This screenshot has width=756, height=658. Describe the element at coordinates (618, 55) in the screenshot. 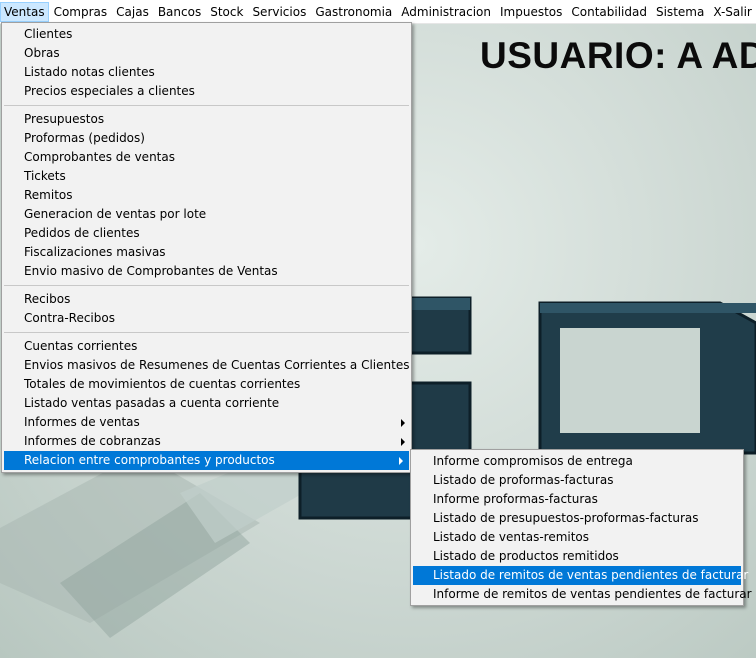

I see `user-title: USUARIO: A AD` at that location.